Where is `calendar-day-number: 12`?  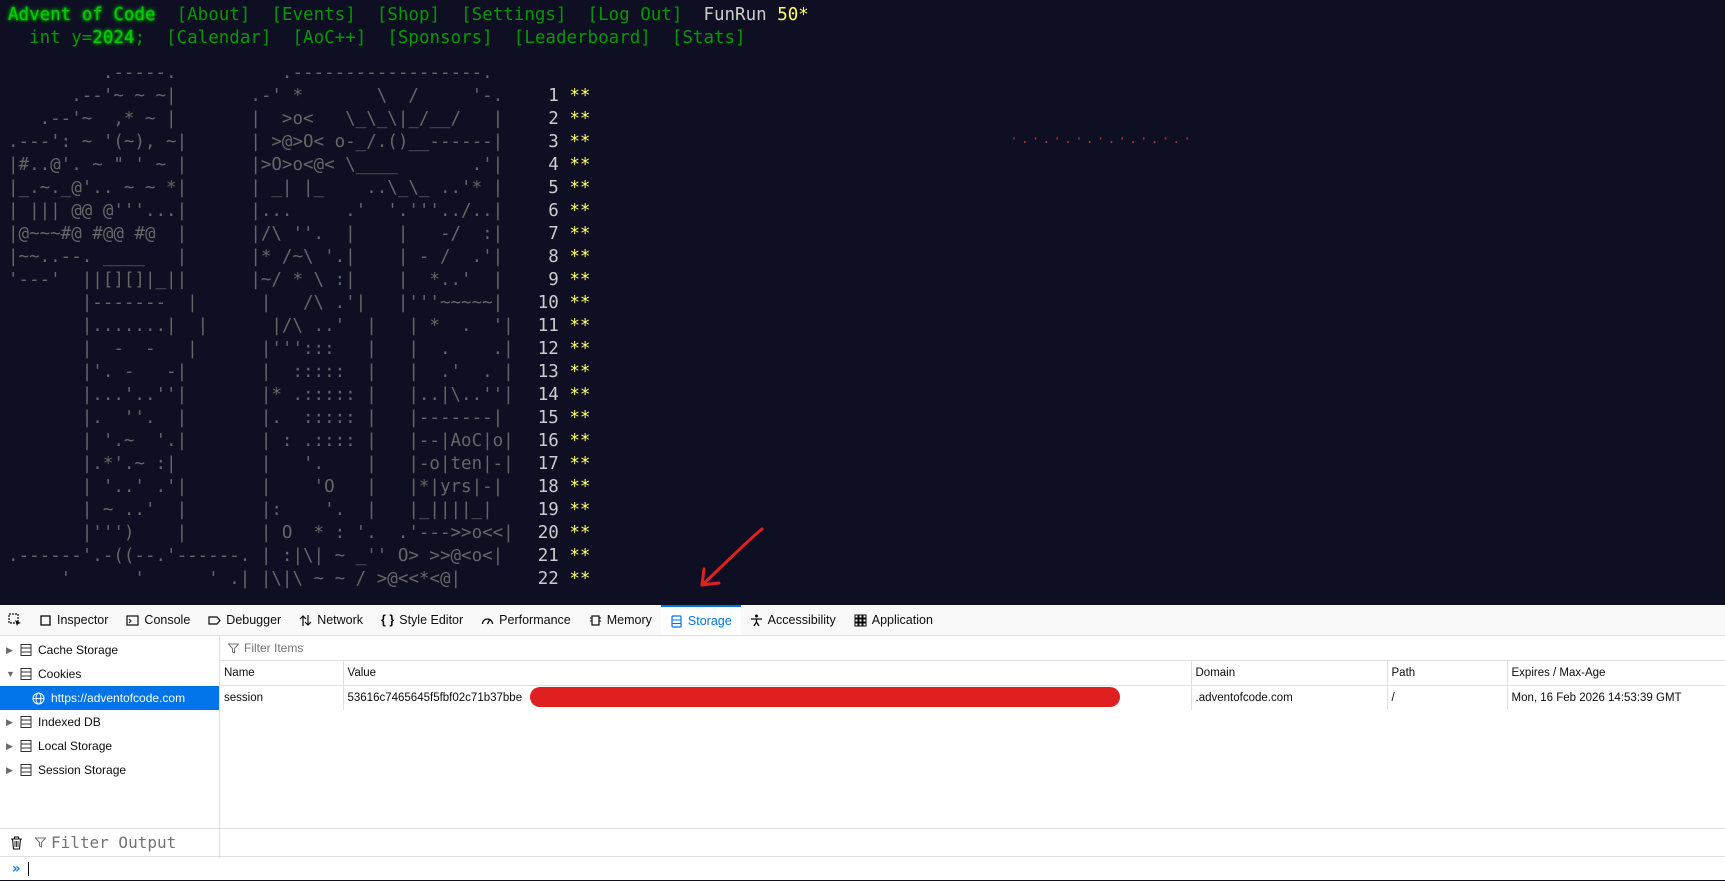
calendar-day-number: 12 is located at coordinates (548, 349).